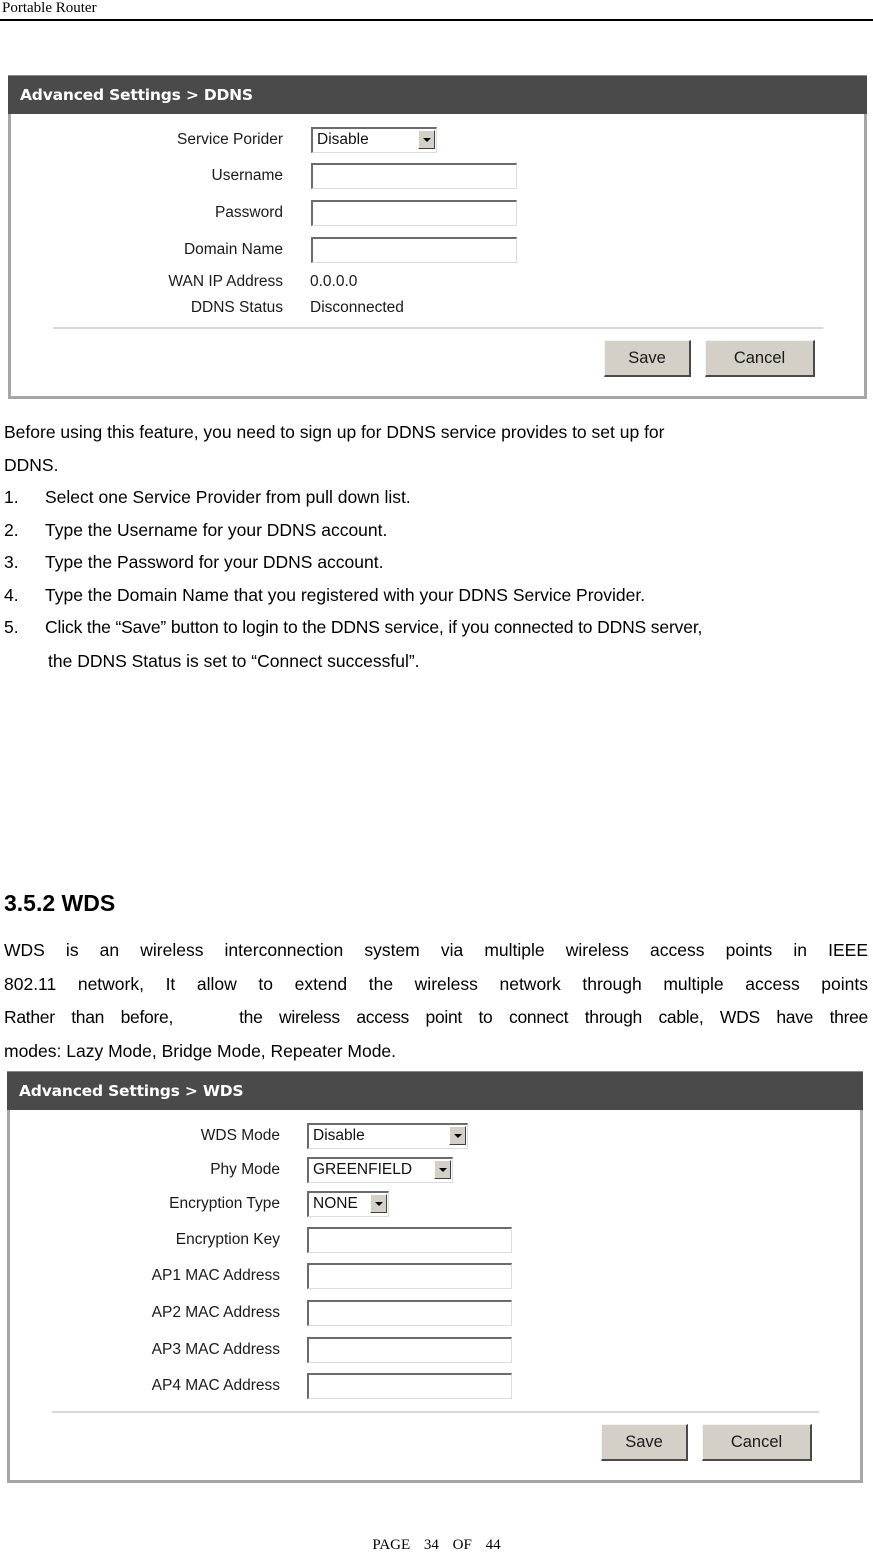 The height and width of the screenshot is (1554, 873). Describe the element at coordinates (233, 249) in the screenshot. I see `domain-name-label: Domain Name` at that location.